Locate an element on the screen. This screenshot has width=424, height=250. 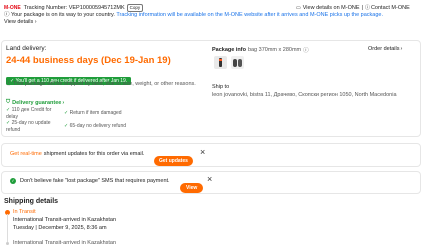
ship-to-label: Ship to is located at coordinates (221, 87).